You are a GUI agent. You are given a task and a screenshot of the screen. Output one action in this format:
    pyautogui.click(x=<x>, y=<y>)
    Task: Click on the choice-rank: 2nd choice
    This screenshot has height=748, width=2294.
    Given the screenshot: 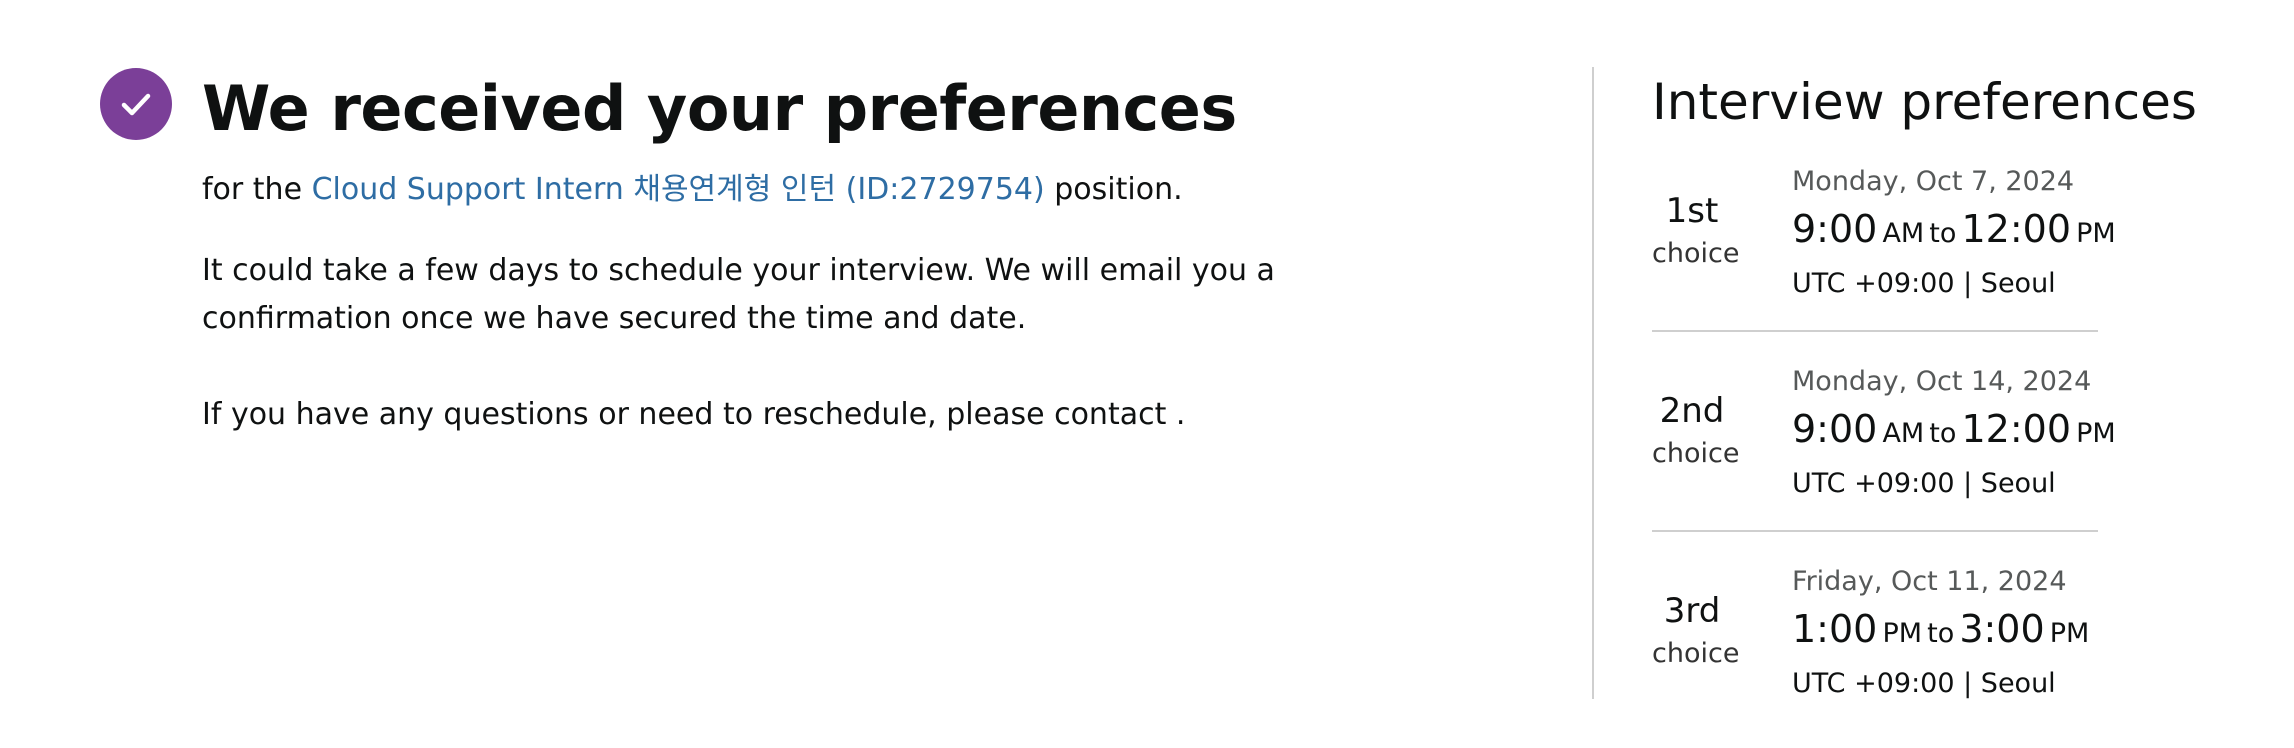 What is the action you would take?
    pyautogui.click(x=1696, y=431)
    